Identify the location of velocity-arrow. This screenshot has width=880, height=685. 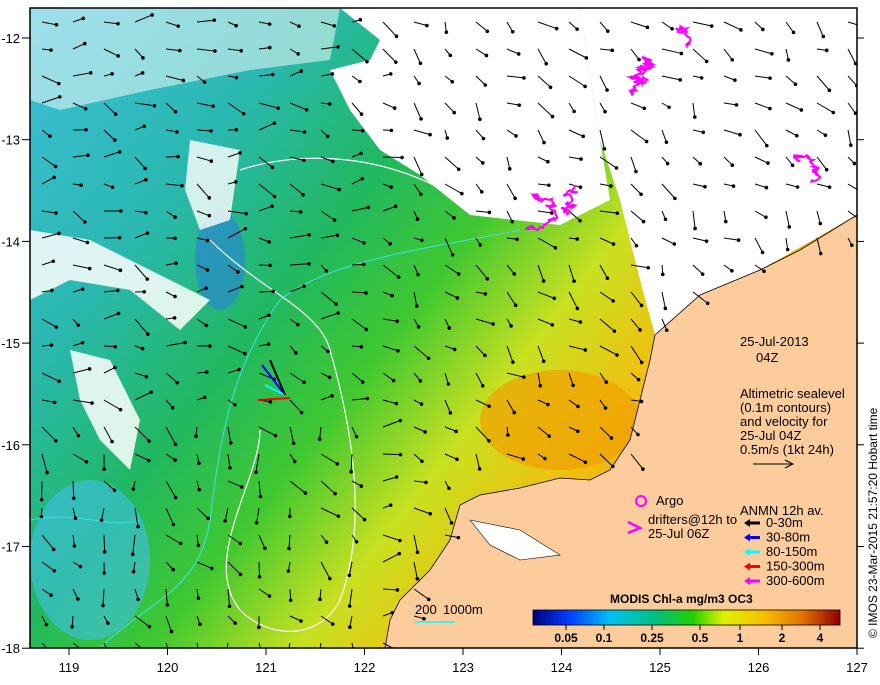
(266, 291).